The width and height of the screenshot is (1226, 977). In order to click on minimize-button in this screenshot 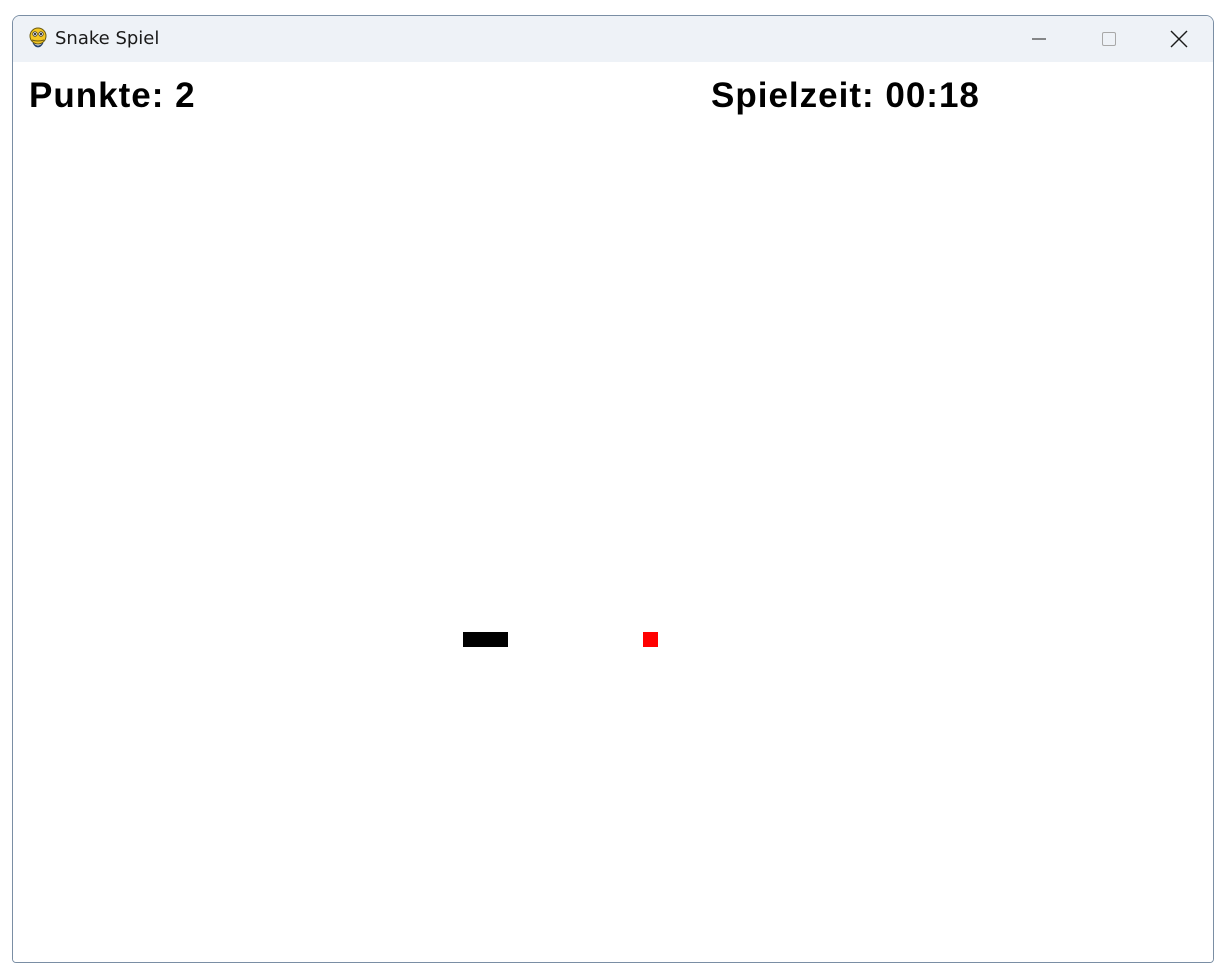, I will do `click(1039, 39)`.